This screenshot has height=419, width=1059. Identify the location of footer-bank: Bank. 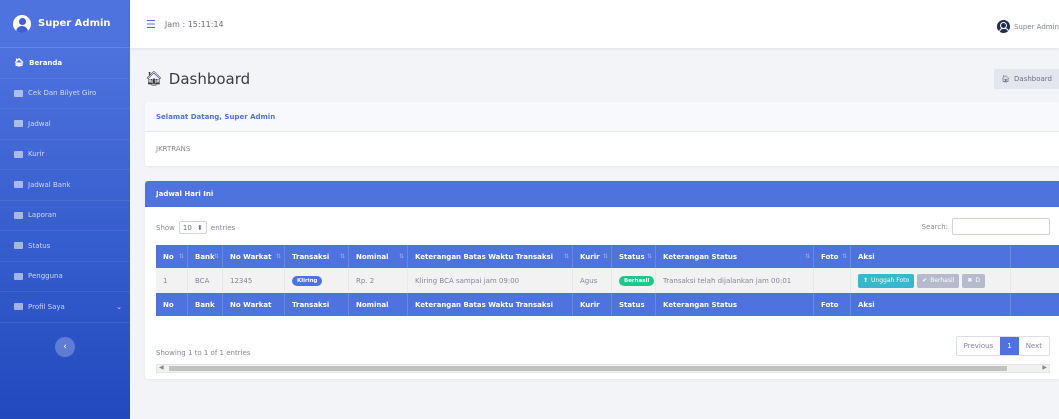
(205, 304).